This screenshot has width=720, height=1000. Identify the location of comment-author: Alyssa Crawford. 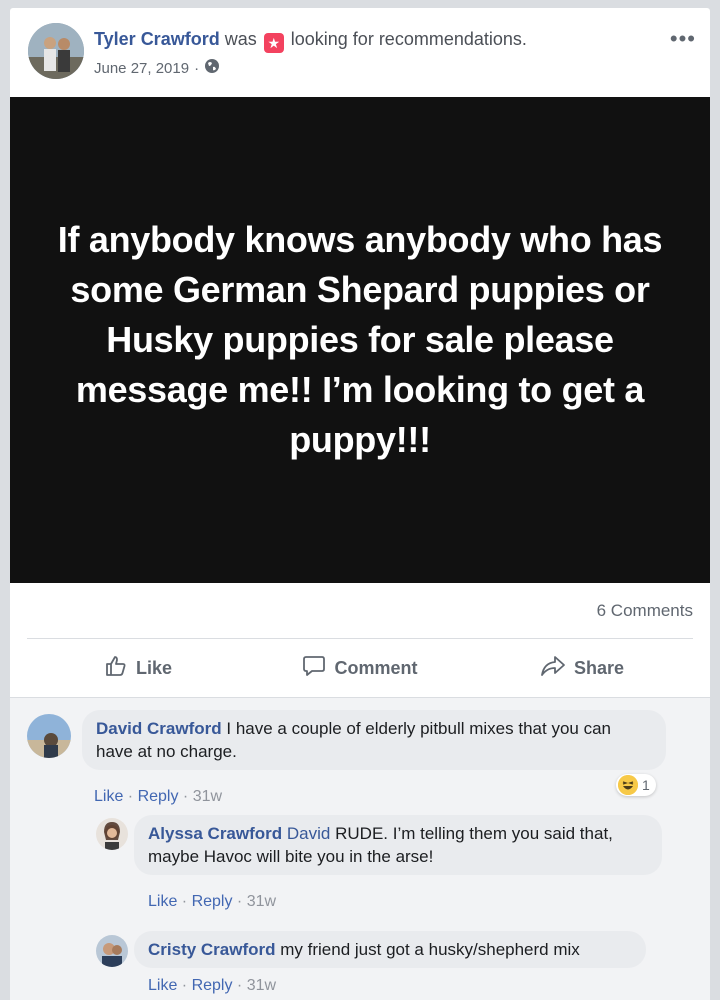
(215, 833).